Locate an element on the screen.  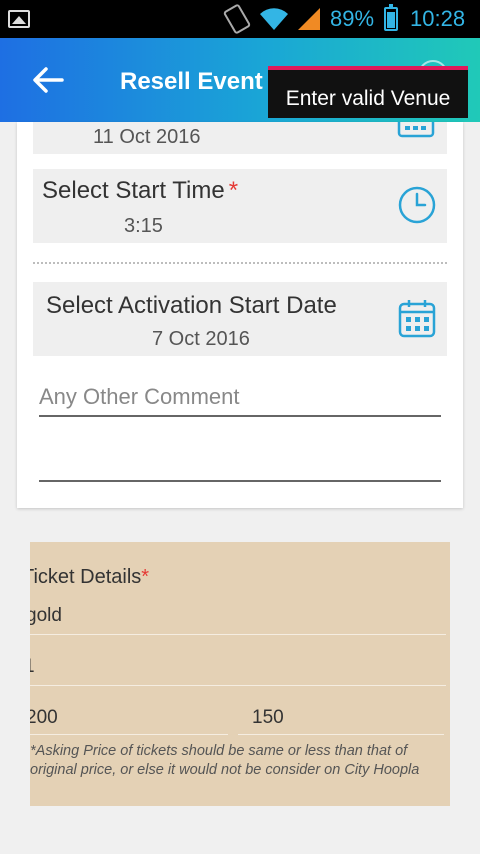
original-price-value: 200 is located at coordinates (44, 718).